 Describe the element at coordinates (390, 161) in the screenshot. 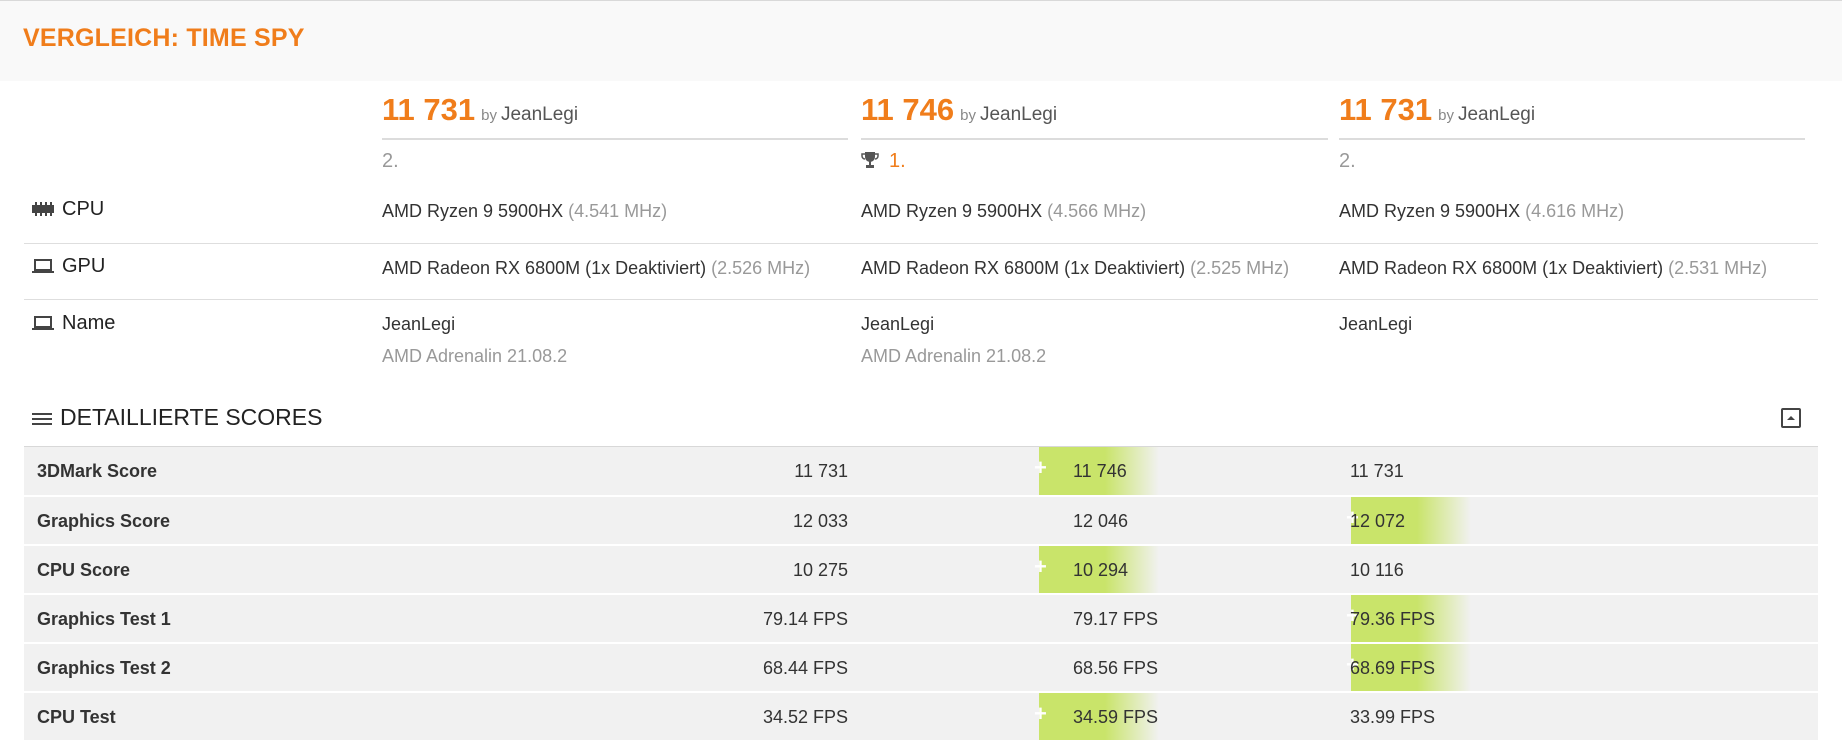

I see `rank-1: 2.` at that location.